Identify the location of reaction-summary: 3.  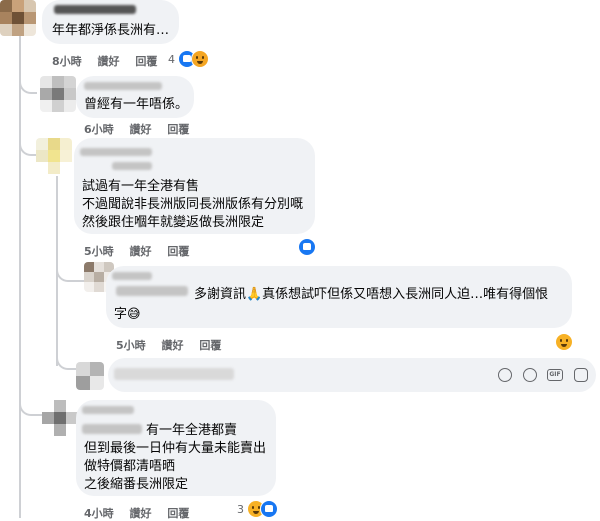
(257, 509).